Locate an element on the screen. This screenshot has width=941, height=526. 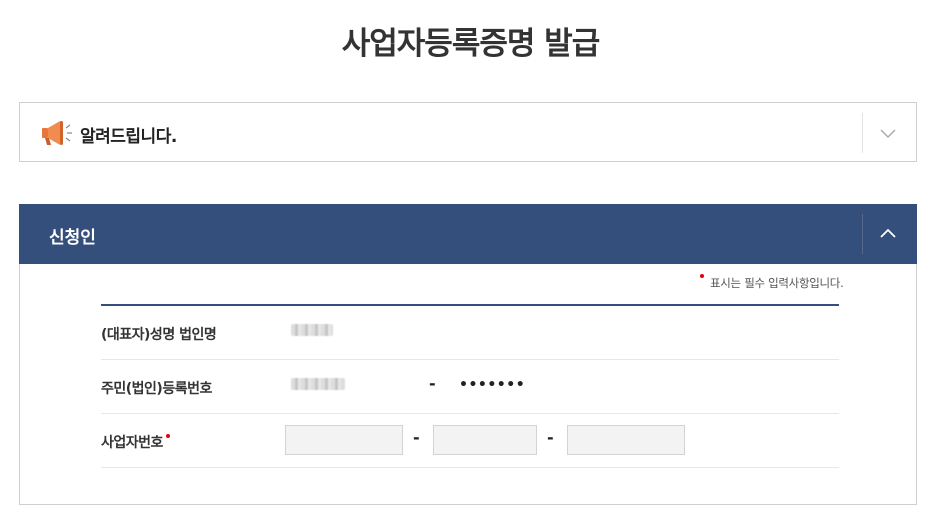
required-star-icon is located at coordinates (167, 436).